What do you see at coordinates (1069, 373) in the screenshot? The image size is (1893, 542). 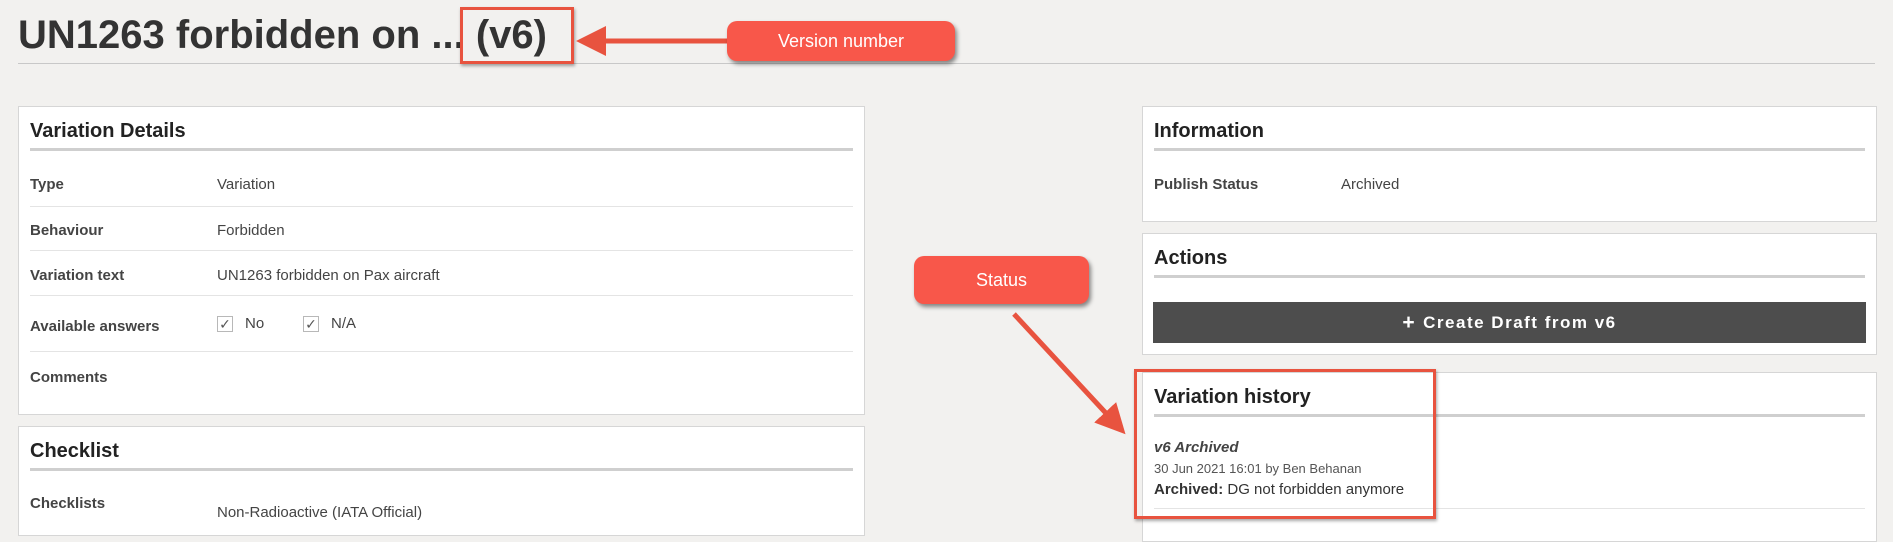 I see `status-arrow` at bounding box center [1069, 373].